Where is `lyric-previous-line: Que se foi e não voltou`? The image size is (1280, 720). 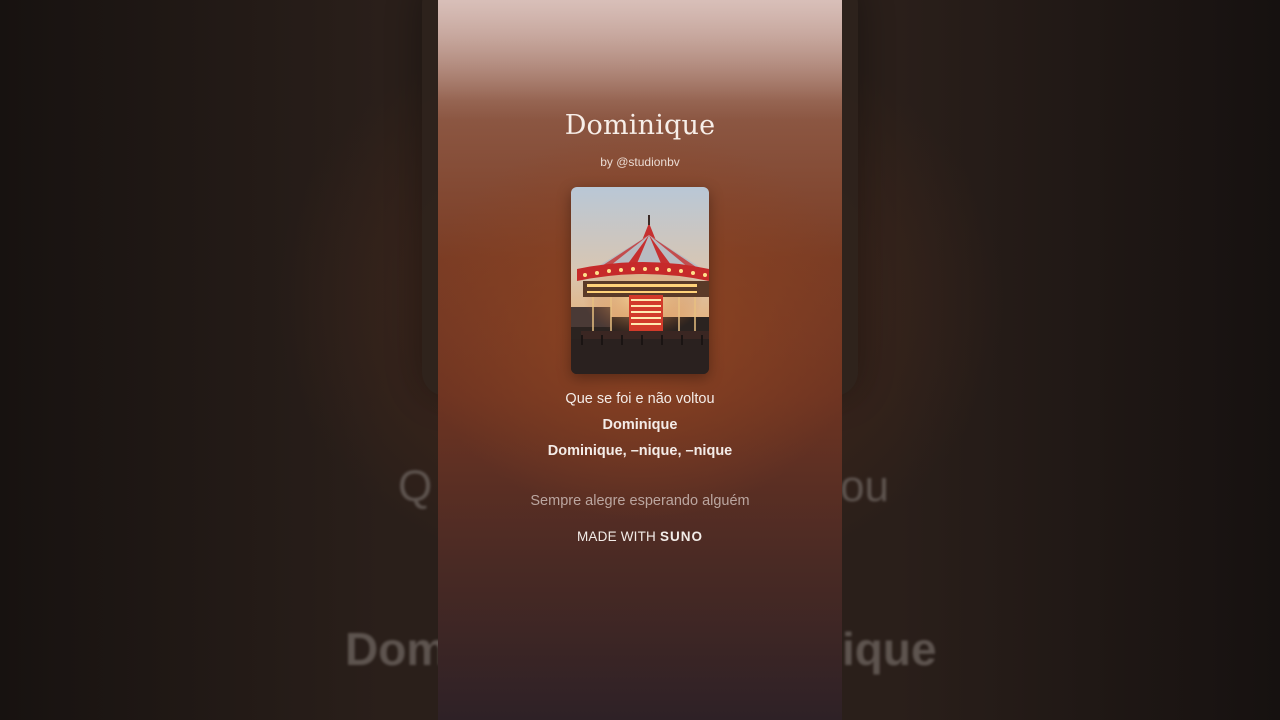
lyric-previous-line: Que se foi e não voltou is located at coordinates (640, 399).